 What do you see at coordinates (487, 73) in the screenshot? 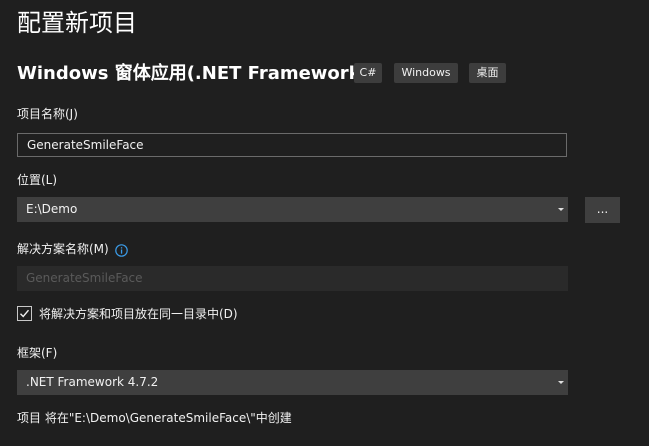
I see `tag-project-type: 桌面` at bounding box center [487, 73].